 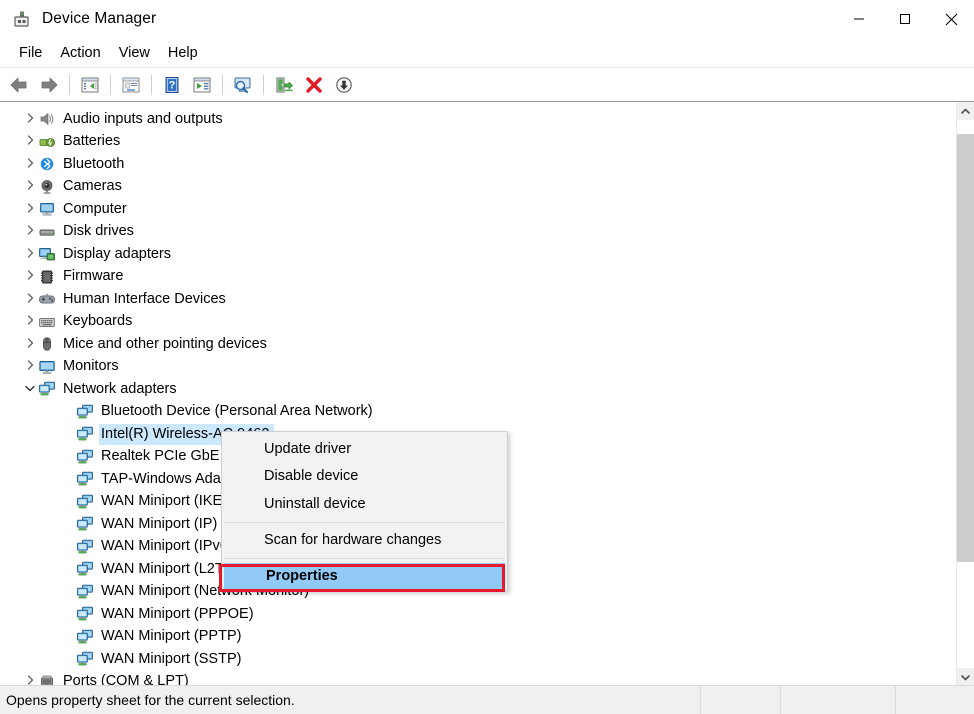 What do you see at coordinates (110, 84) in the screenshot?
I see `toolbar-separator` at bounding box center [110, 84].